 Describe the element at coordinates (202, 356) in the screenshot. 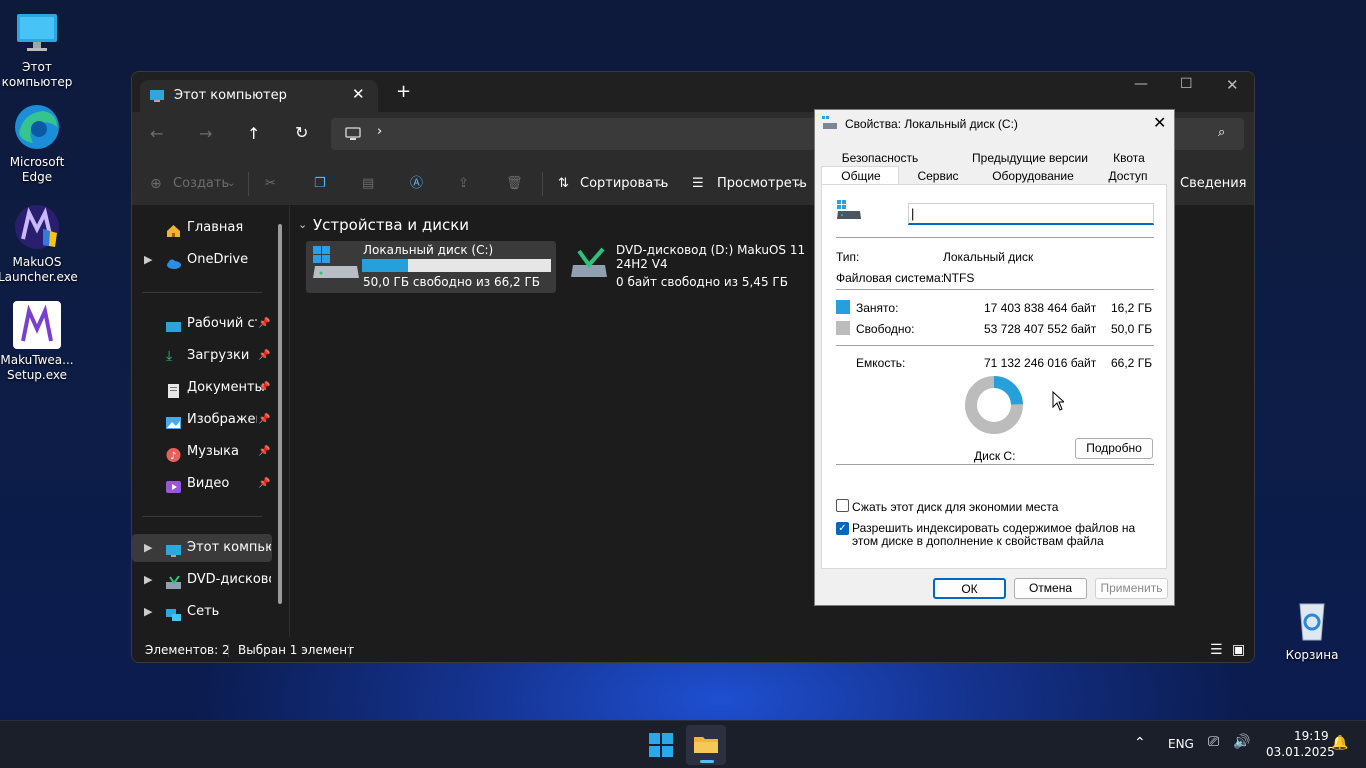

I see `sidebar-item-downloads: ⤓ Загрузки 📌` at that location.